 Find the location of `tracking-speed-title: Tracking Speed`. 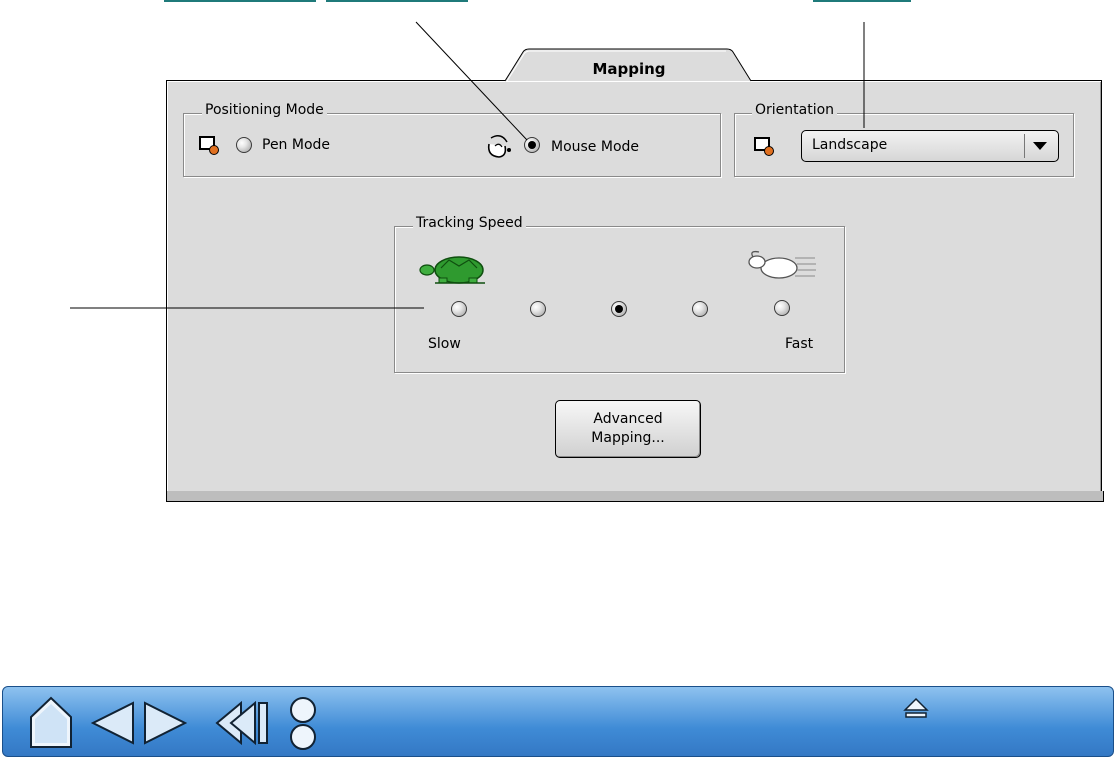

tracking-speed-title: Tracking Speed is located at coordinates (469, 223).